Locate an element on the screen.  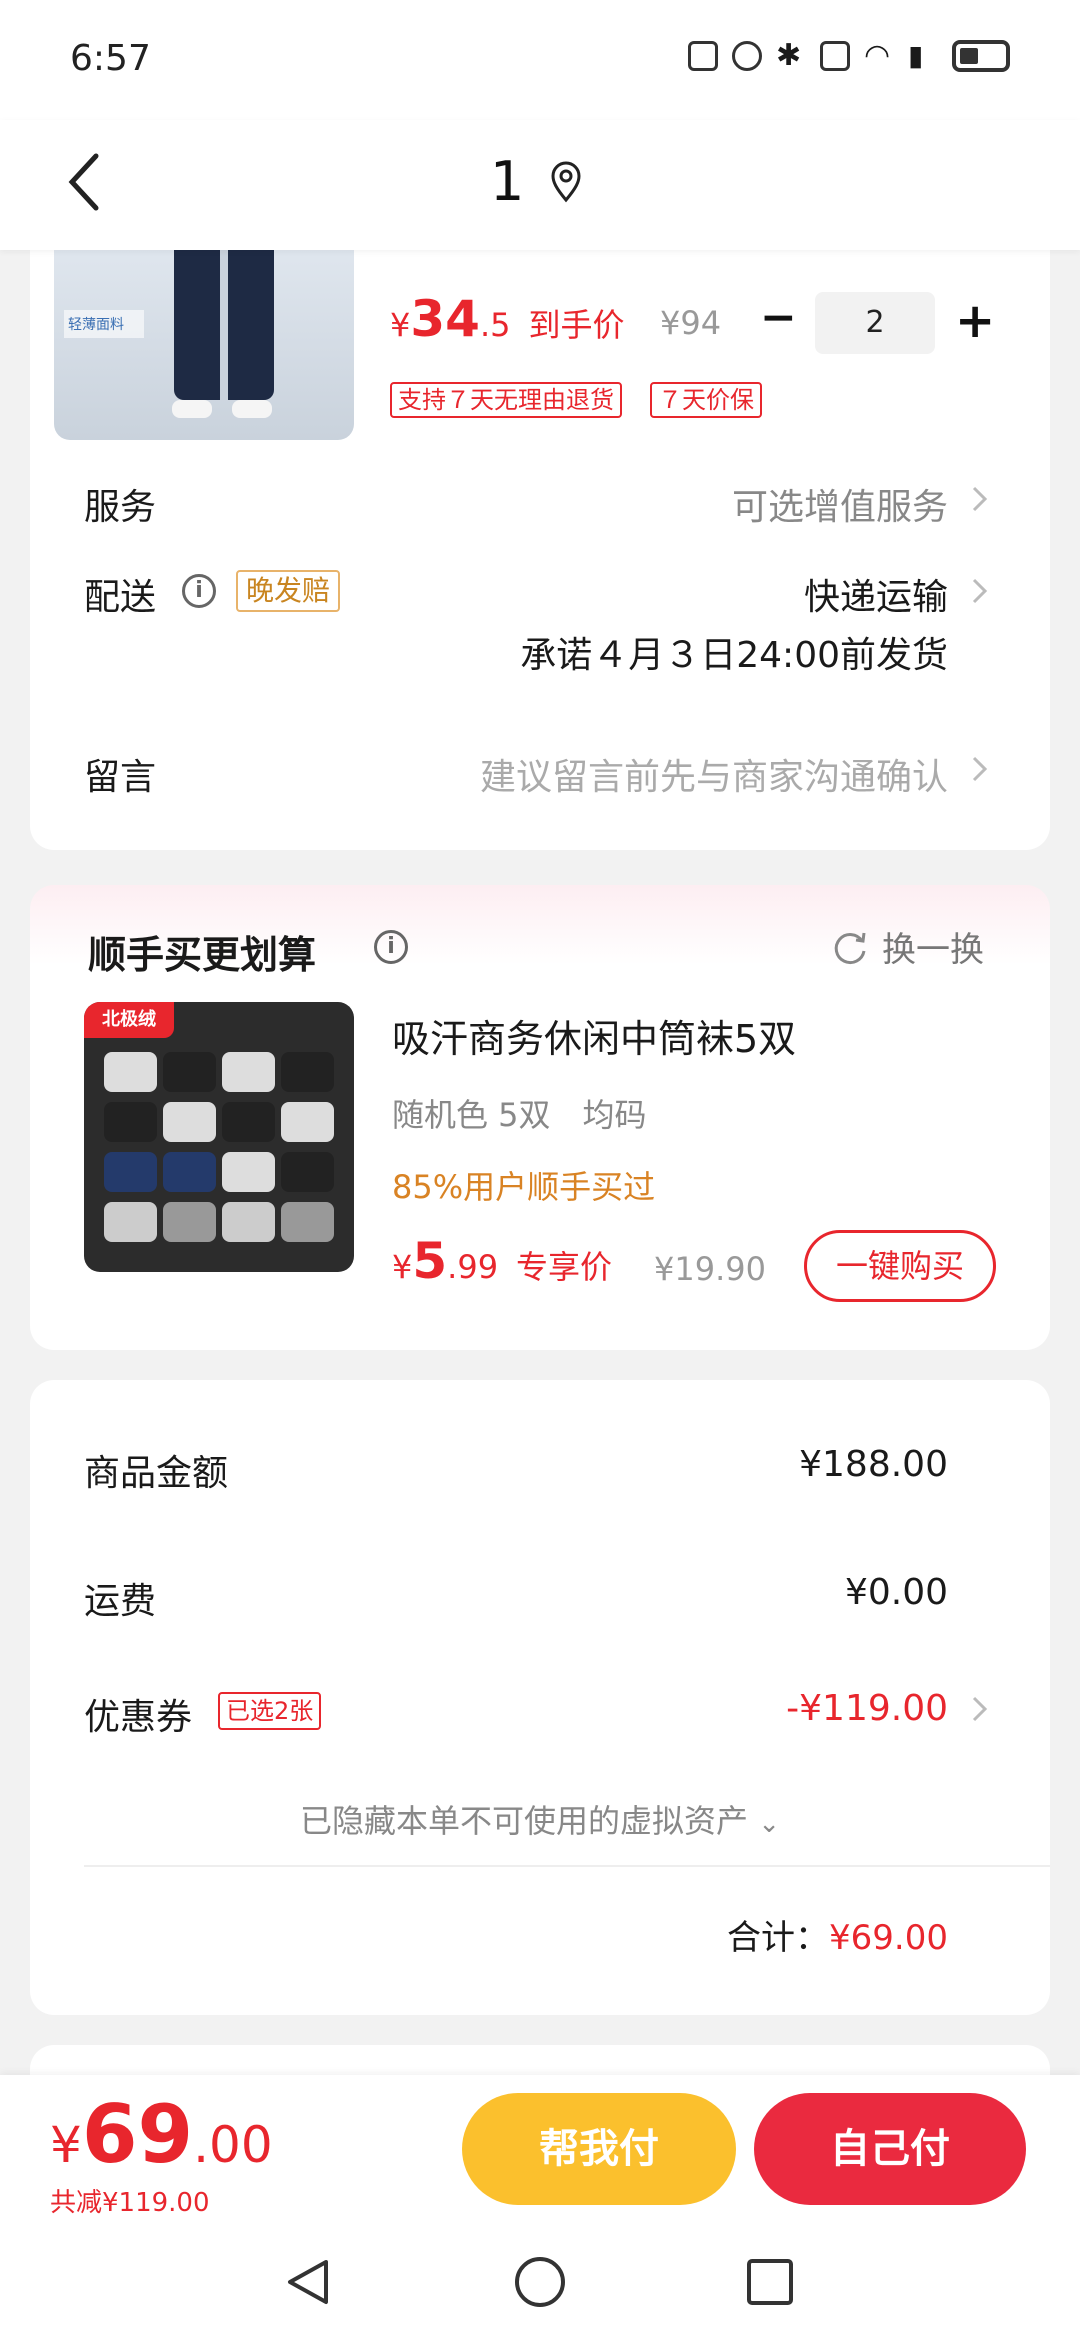
hidden-assets-text: 已隐藏本单不可使用的虚拟资产 is located at coordinates (524, 1821).